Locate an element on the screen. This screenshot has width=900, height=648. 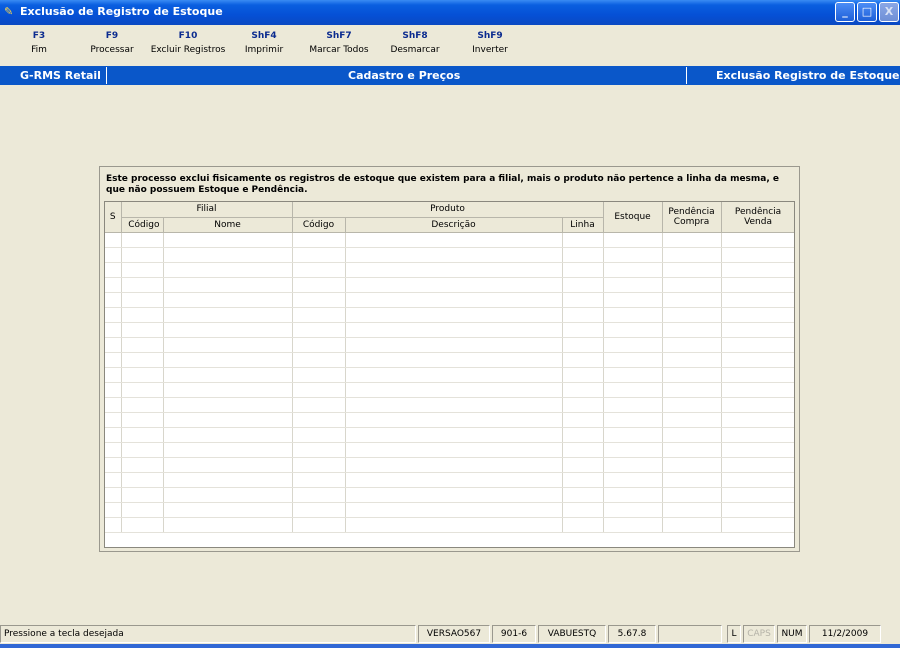
status-program: VABUESTQ is located at coordinates (572, 634).